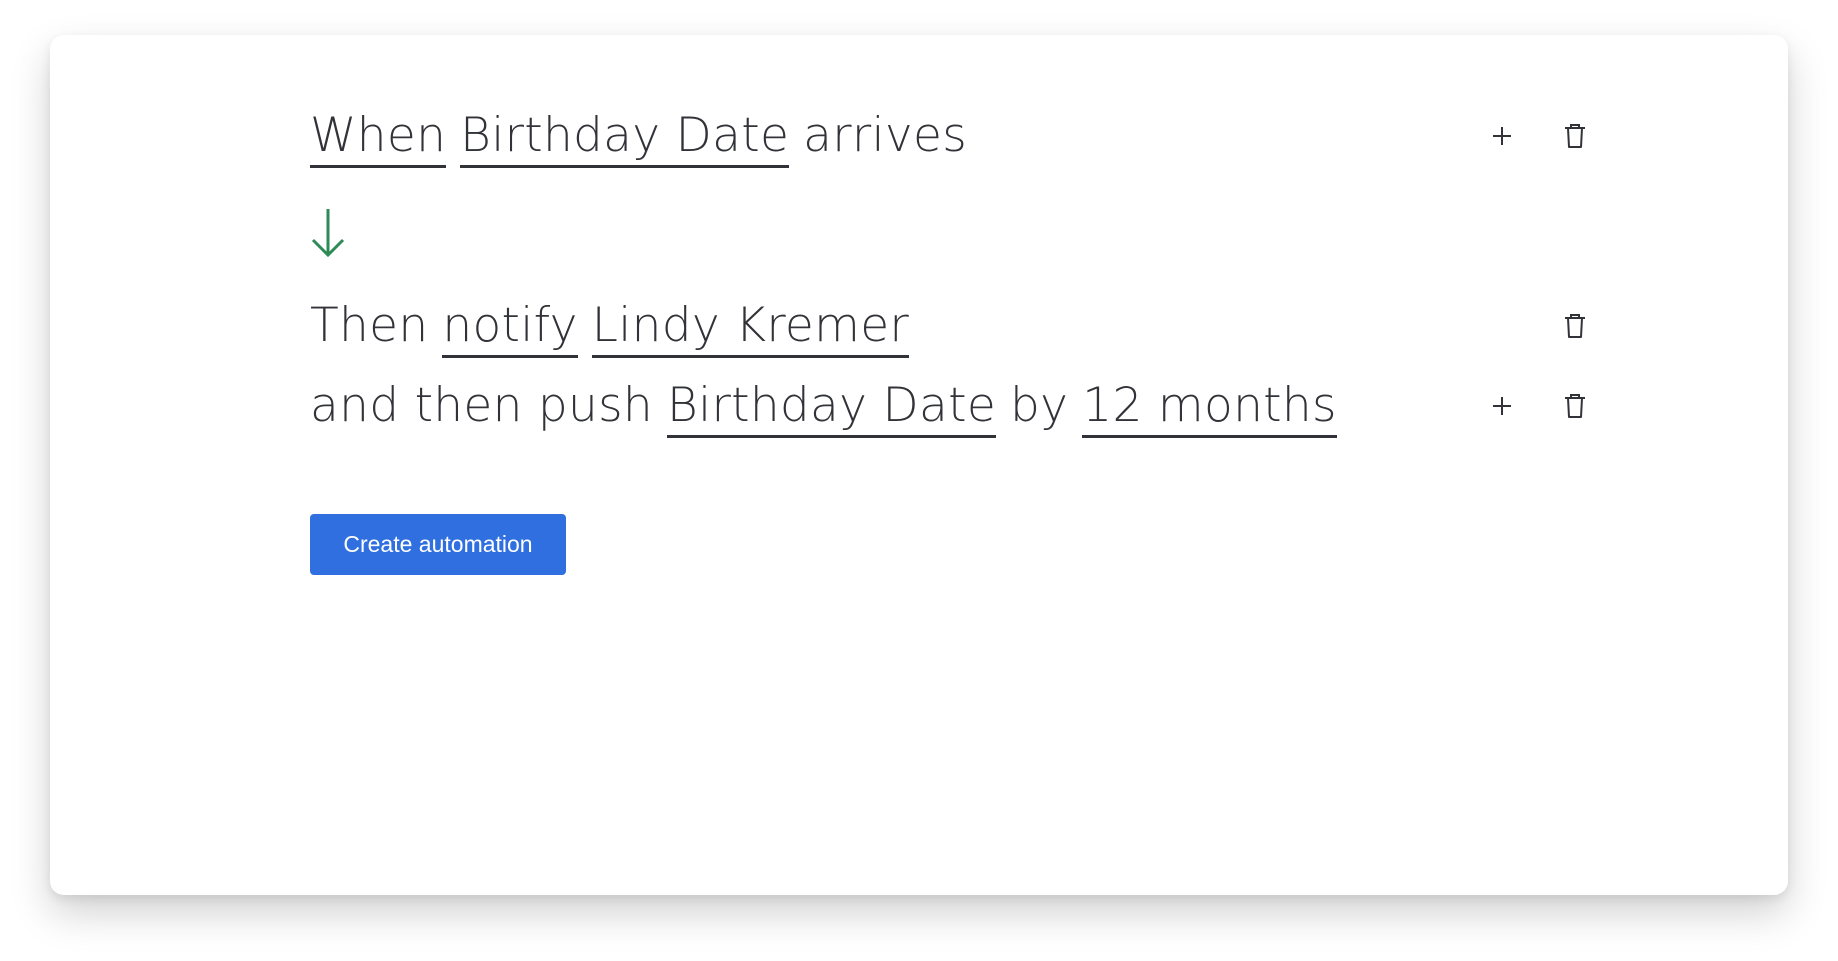  What do you see at coordinates (369, 325) in the screenshot?
I see `action-then-text: Then` at bounding box center [369, 325].